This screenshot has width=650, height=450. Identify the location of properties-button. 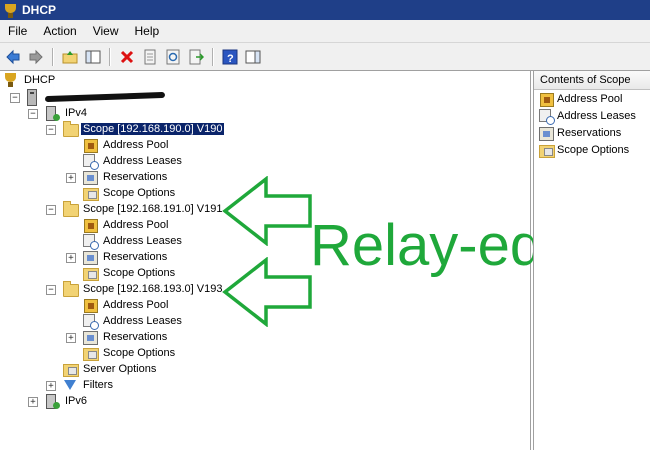
(150, 57).